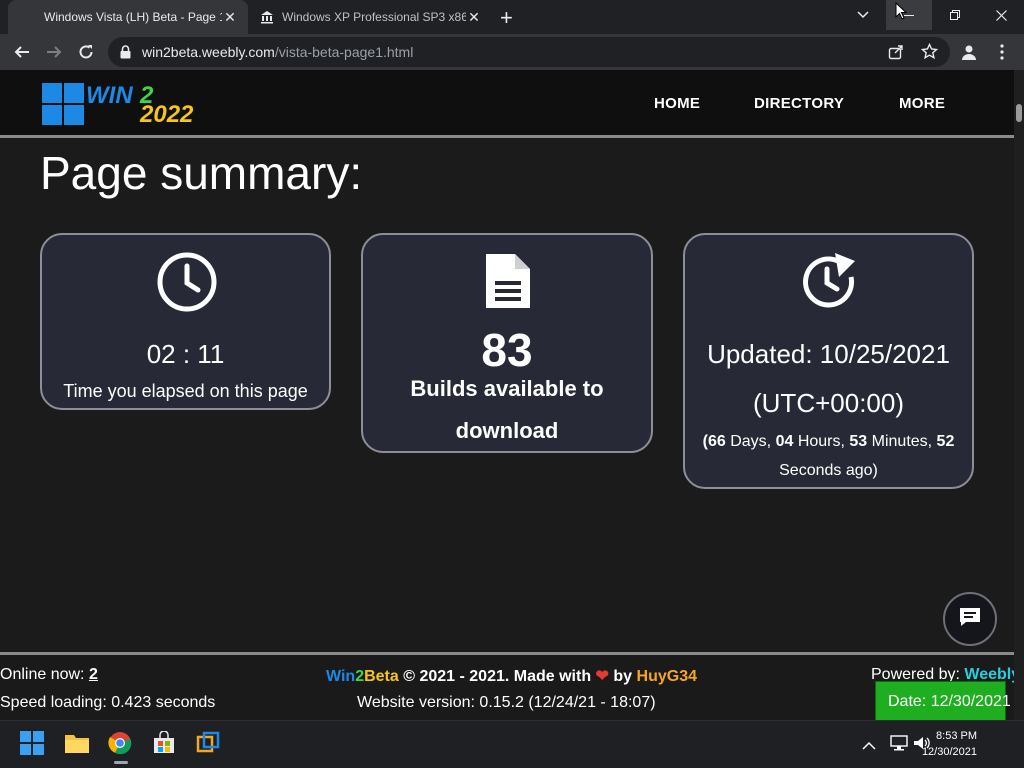 This screenshot has height=768, width=1024. I want to click on nav-home: HOME, so click(677, 103).